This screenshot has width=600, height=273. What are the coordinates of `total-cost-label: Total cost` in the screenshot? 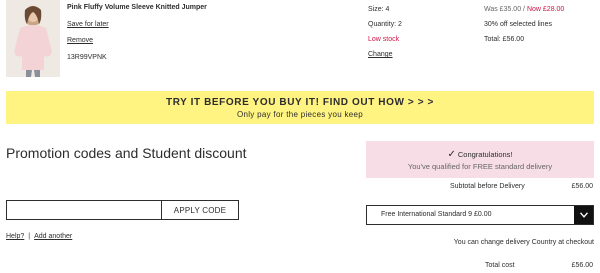 It's located at (500, 265).